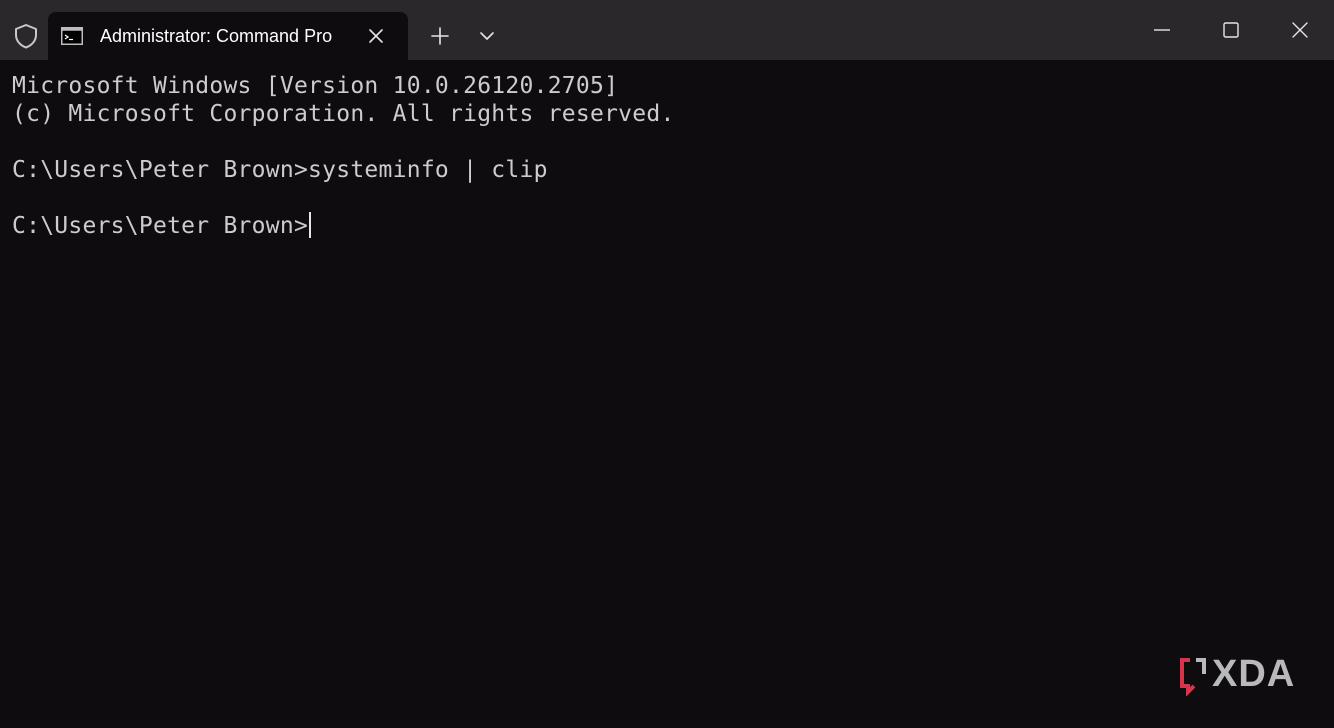 The height and width of the screenshot is (728, 1334). I want to click on tab-close-icon, so click(376, 36).